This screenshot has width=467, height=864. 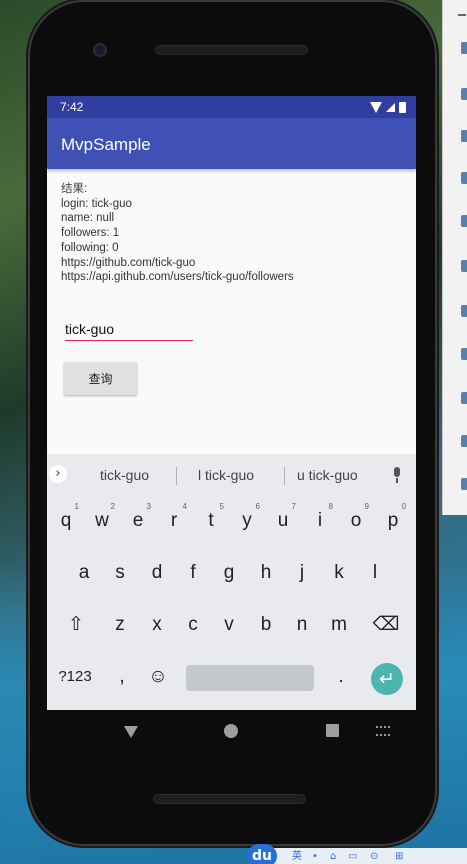 I want to click on nav-bar, so click(x=231, y=733).